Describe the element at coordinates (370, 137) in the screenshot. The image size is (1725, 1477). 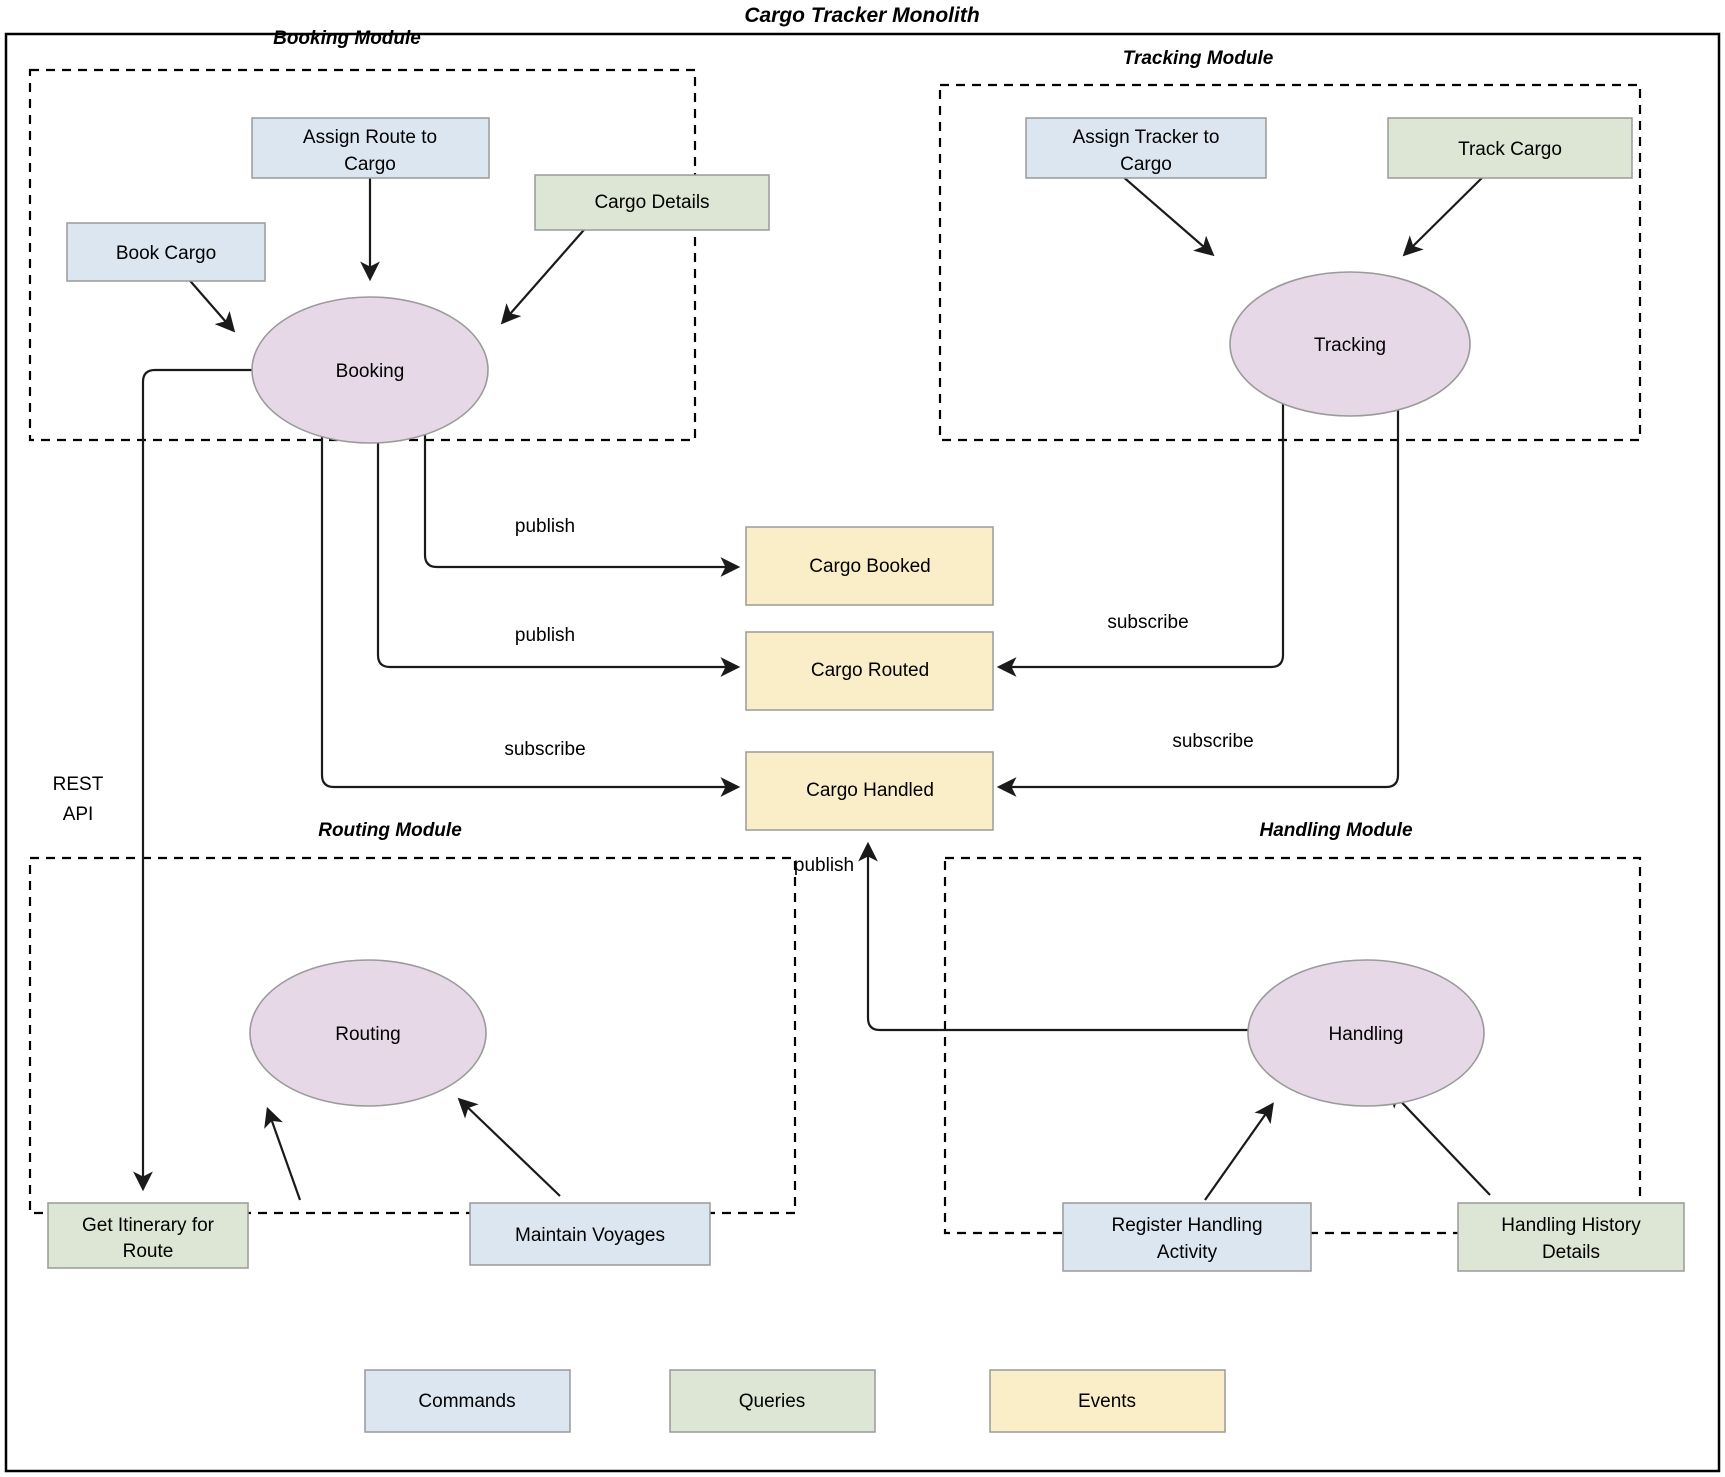
I see `box-label-assign-route-line1: Assign Route to` at that location.